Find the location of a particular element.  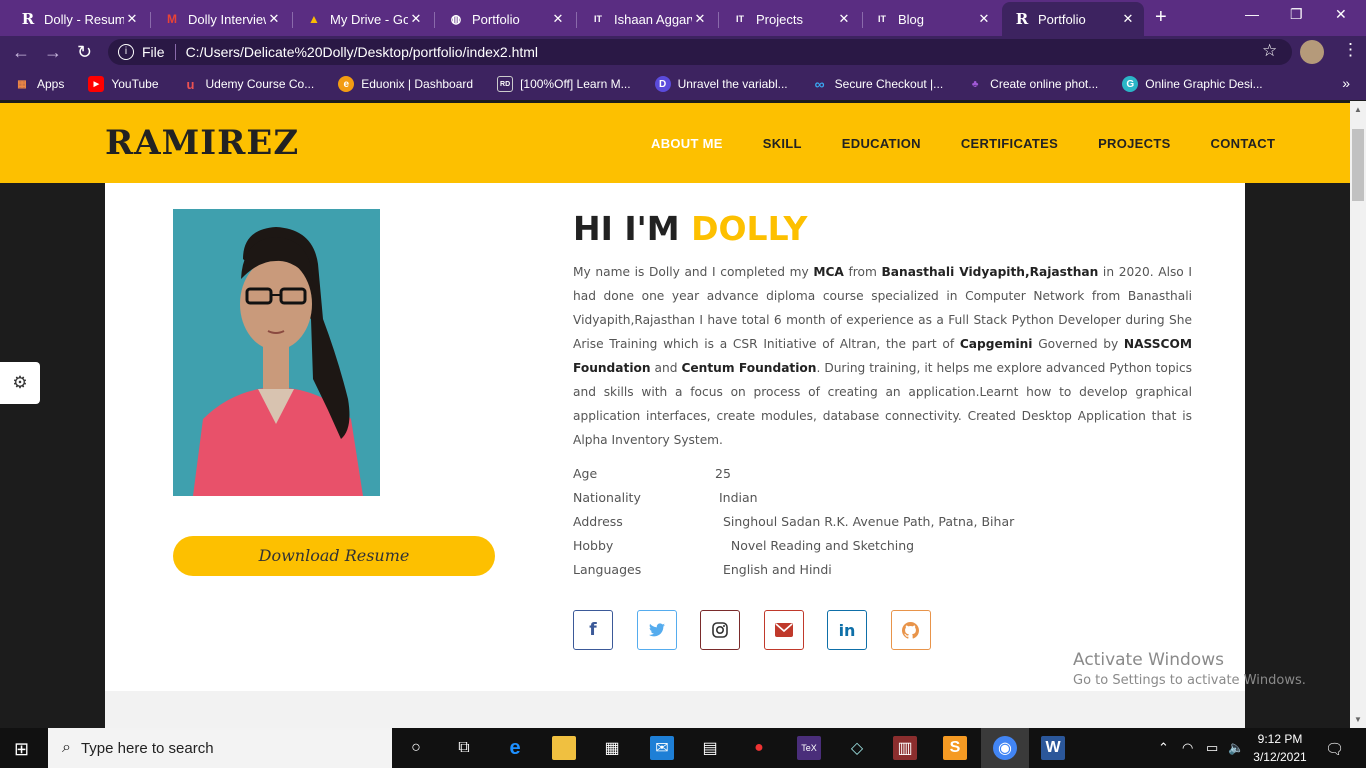

bookmark-label: Eduonix | Dashboard is located at coordinates (417, 84).